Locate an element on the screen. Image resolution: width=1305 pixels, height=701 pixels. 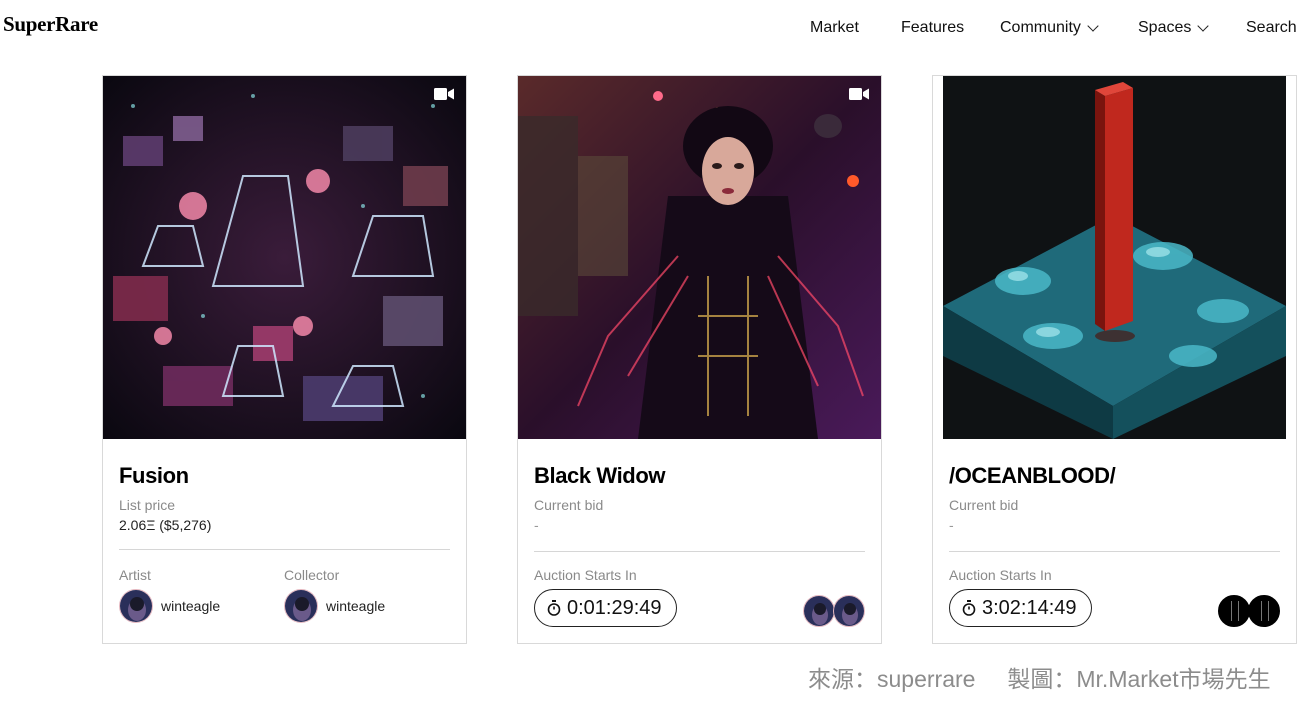
artwork-title: Fusion is located at coordinates (284, 476).